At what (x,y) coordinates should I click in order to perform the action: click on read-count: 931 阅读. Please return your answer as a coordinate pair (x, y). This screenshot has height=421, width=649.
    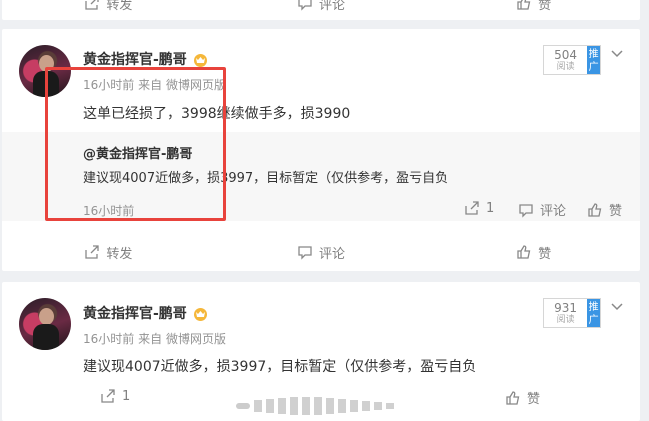
    Looking at the image, I should click on (565, 313).